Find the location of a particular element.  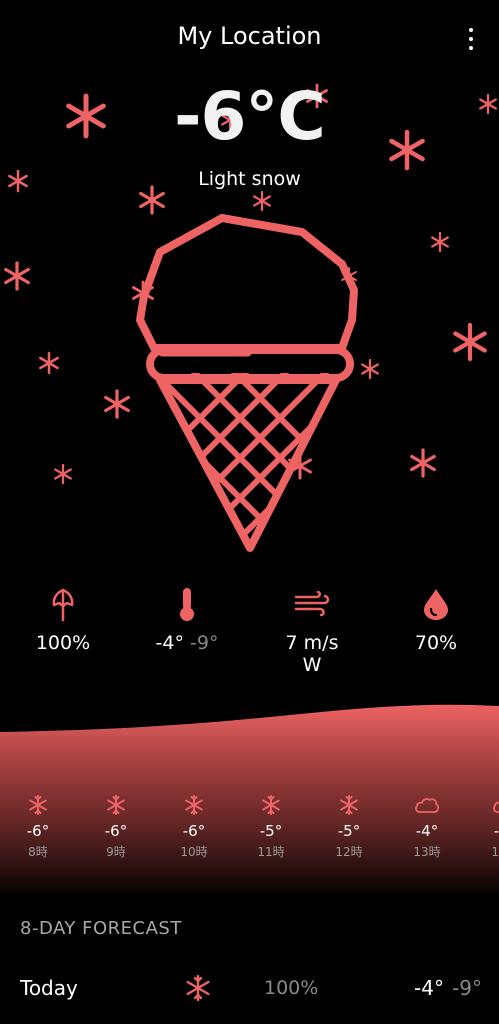

hourly-item: -6° 10時 is located at coordinates (194, 826).